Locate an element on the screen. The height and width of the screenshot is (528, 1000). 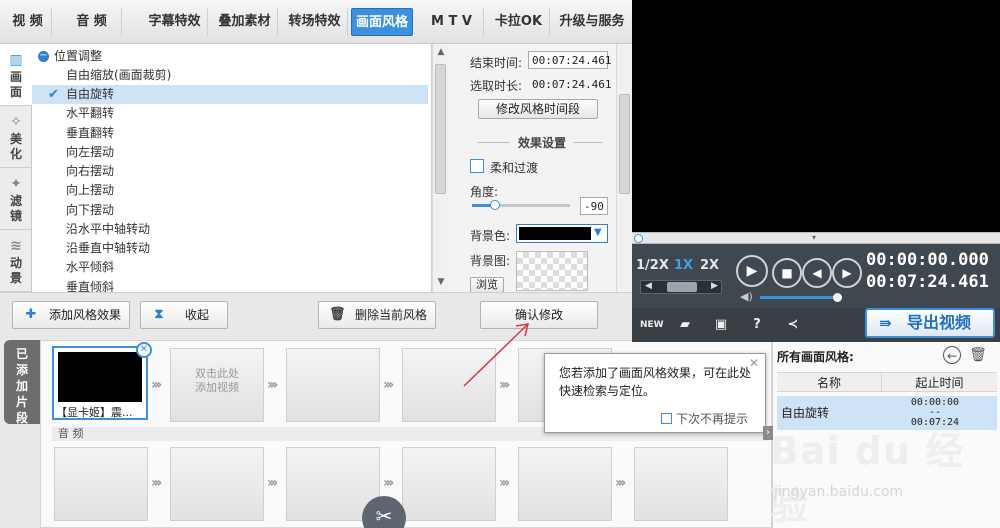
list-item-selected: ✔ 自由旋转 is located at coordinates (230, 94).